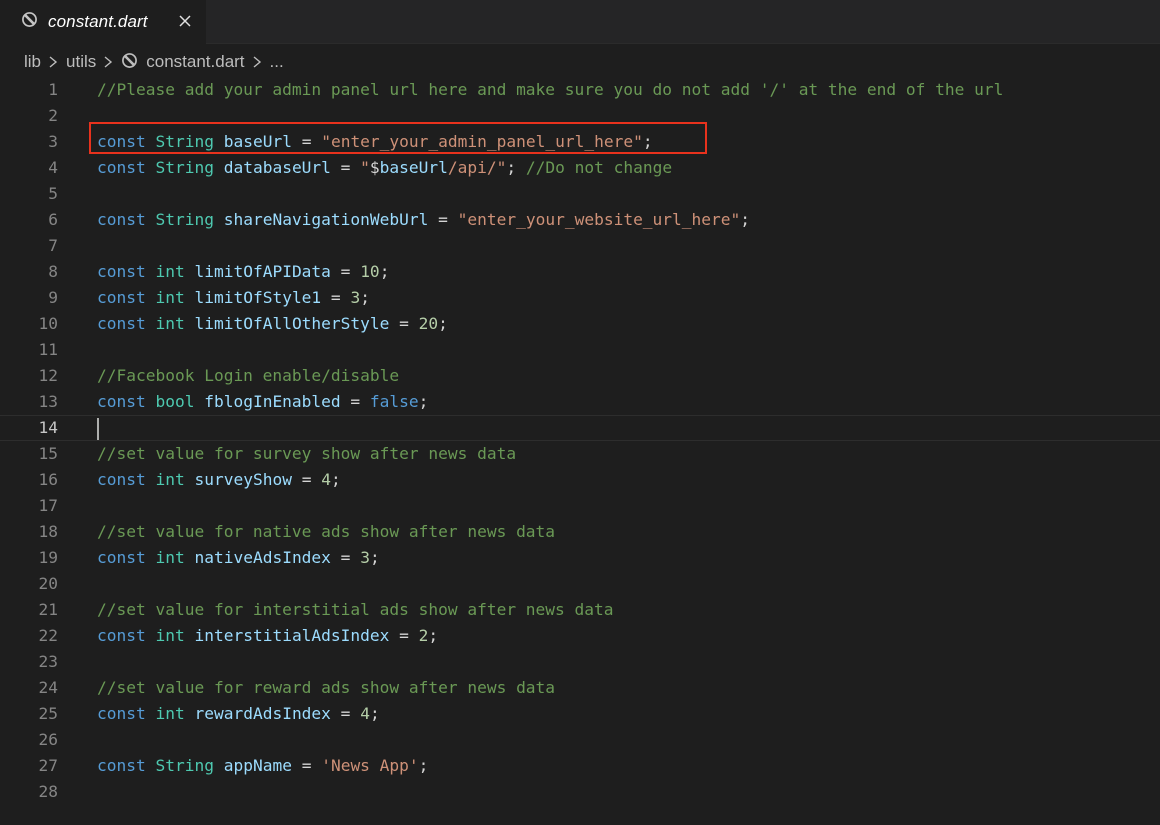 Image resolution: width=1160 pixels, height=825 pixels. Describe the element at coordinates (580, 116) in the screenshot. I see `code-line: 2` at that location.